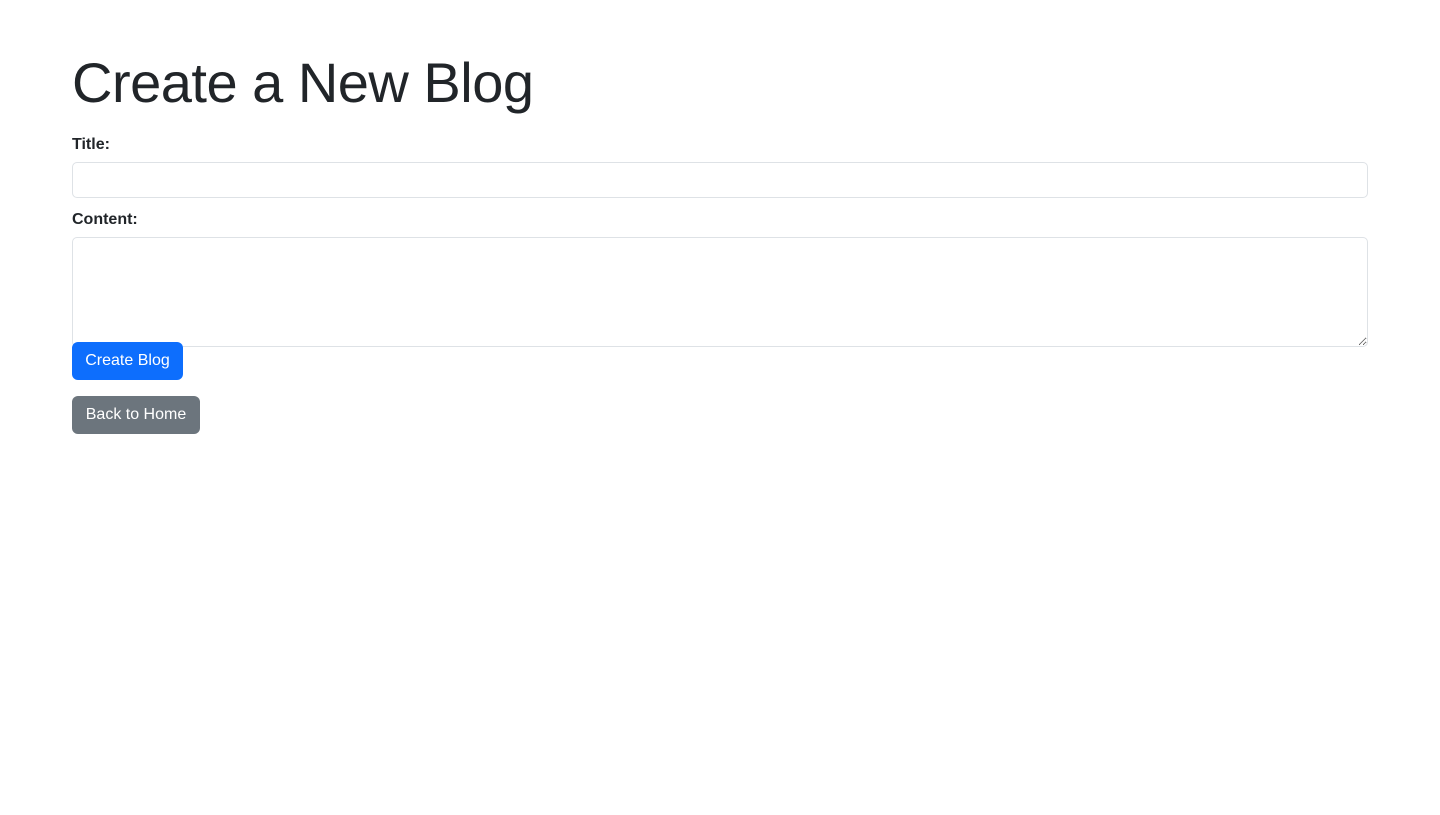 This screenshot has width=1440, height=815. I want to click on create-blog-button: Create Blog, so click(127, 361).